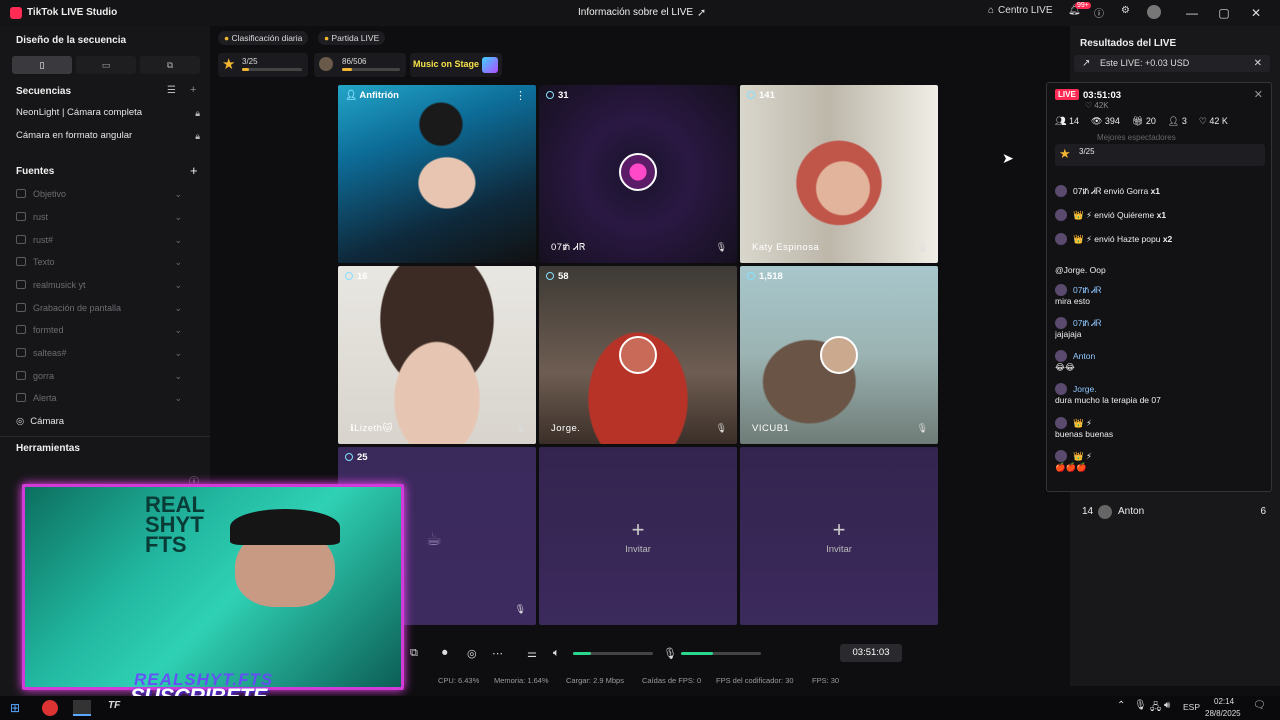  I want to click on source-item: formted ⌄, so click(99, 333).